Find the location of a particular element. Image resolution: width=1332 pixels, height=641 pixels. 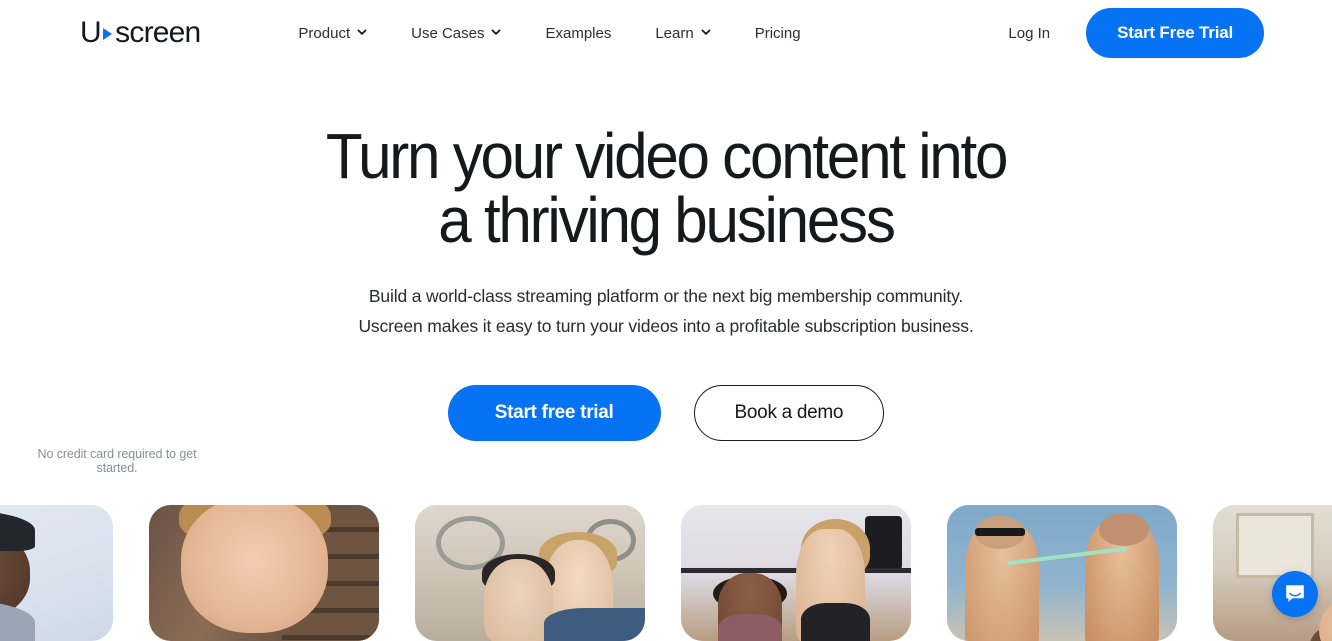

start-free-trial-button: Start free trial is located at coordinates (554, 413).